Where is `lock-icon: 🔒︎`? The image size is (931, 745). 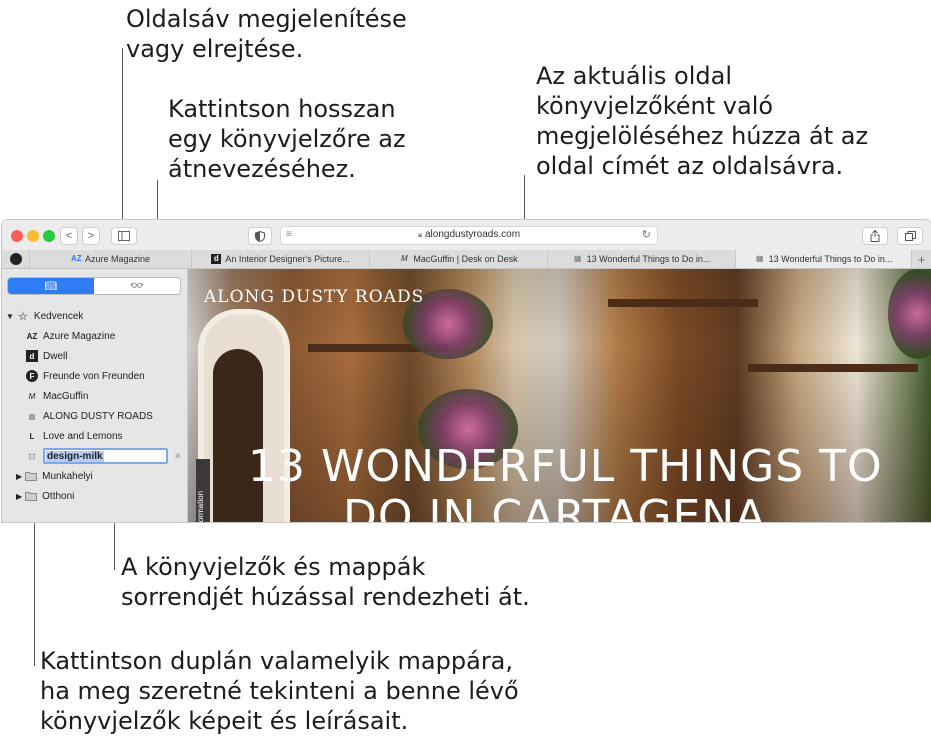 lock-icon: 🔒︎ is located at coordinates (420, 234).